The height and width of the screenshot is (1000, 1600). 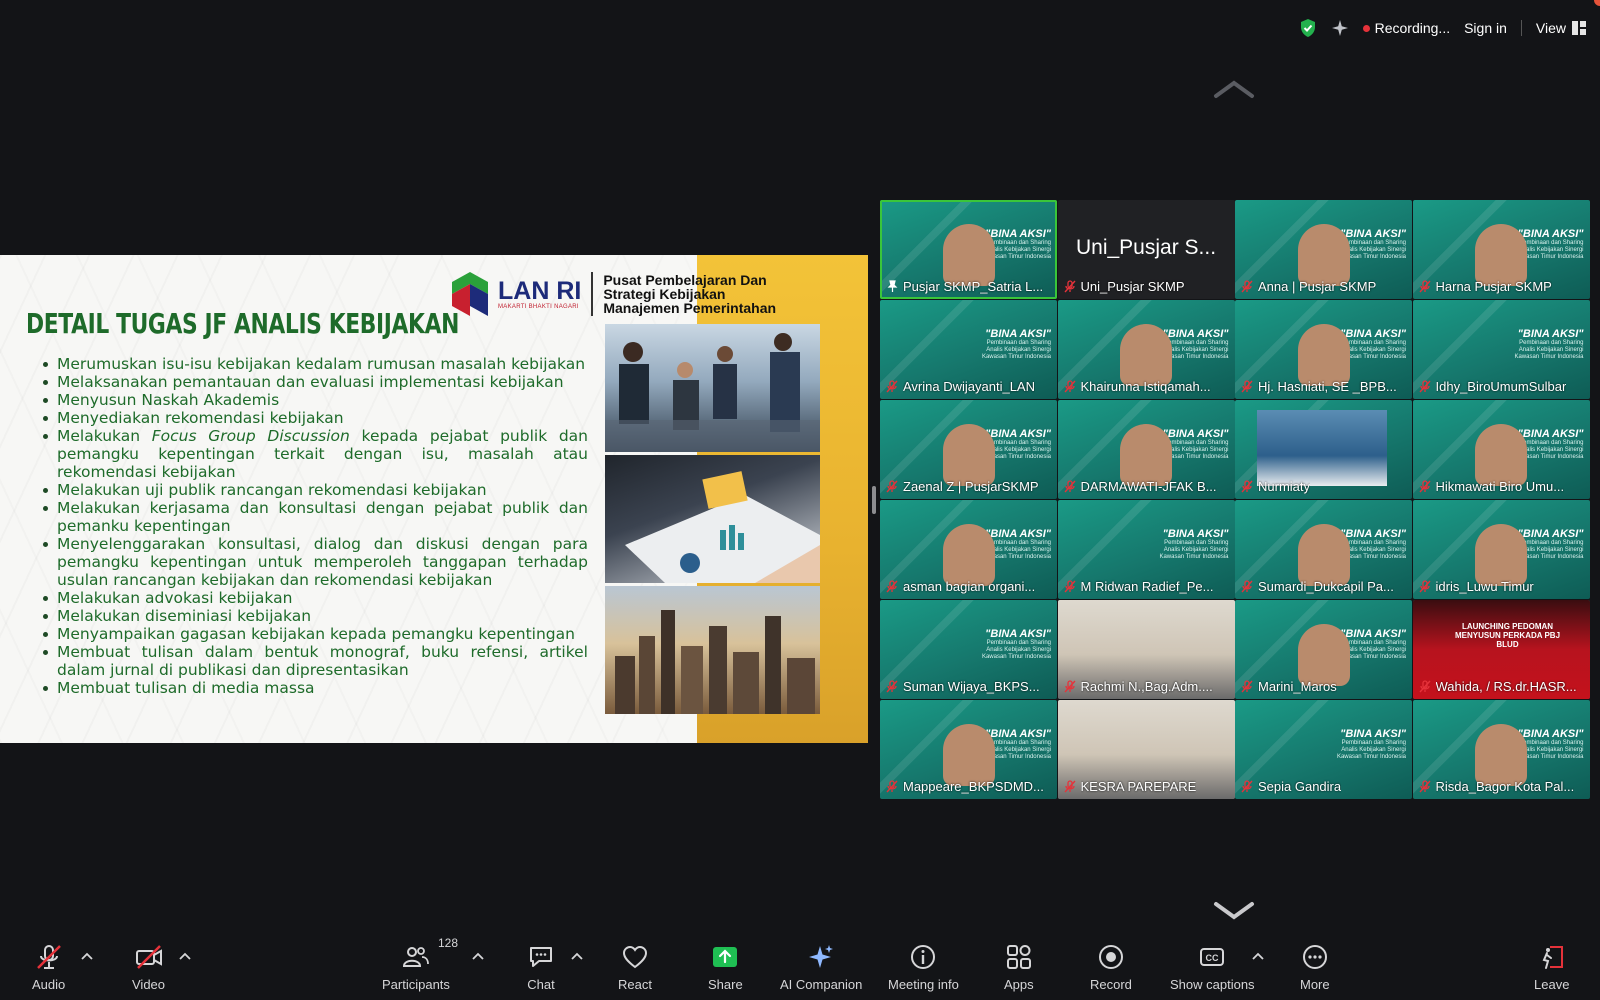 I want to click on record-button: Record, so click(x=1111, y=967).